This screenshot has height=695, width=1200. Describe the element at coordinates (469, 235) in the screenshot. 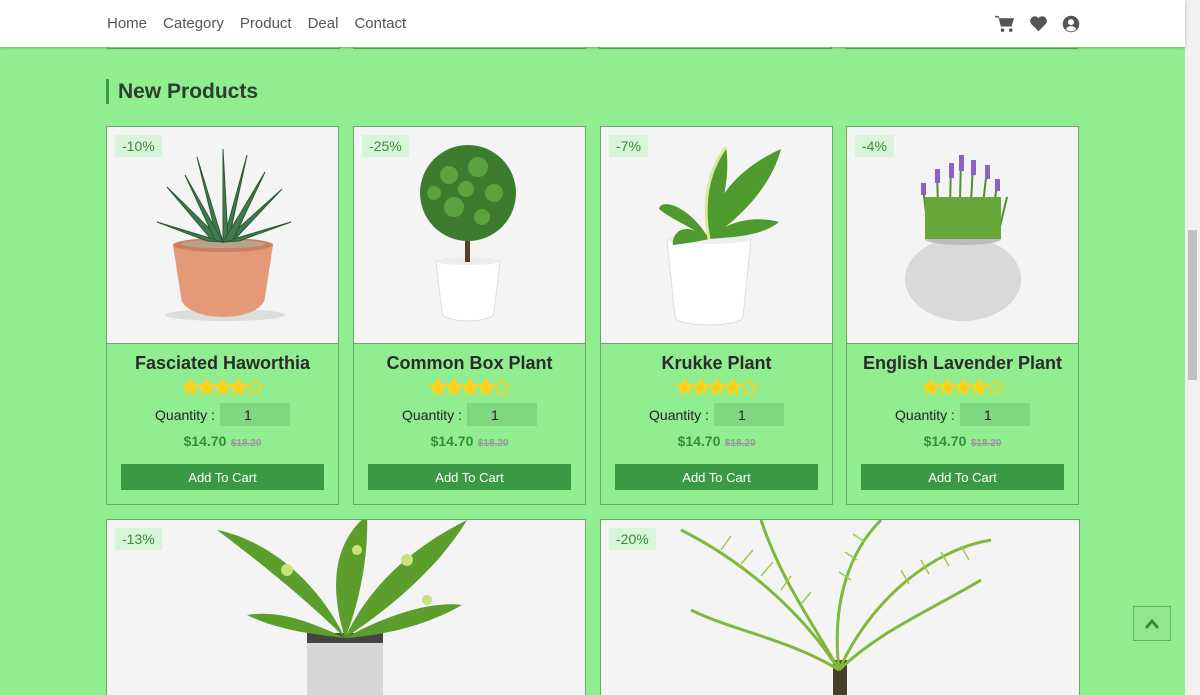

I see `product-image: -25%` at that location.